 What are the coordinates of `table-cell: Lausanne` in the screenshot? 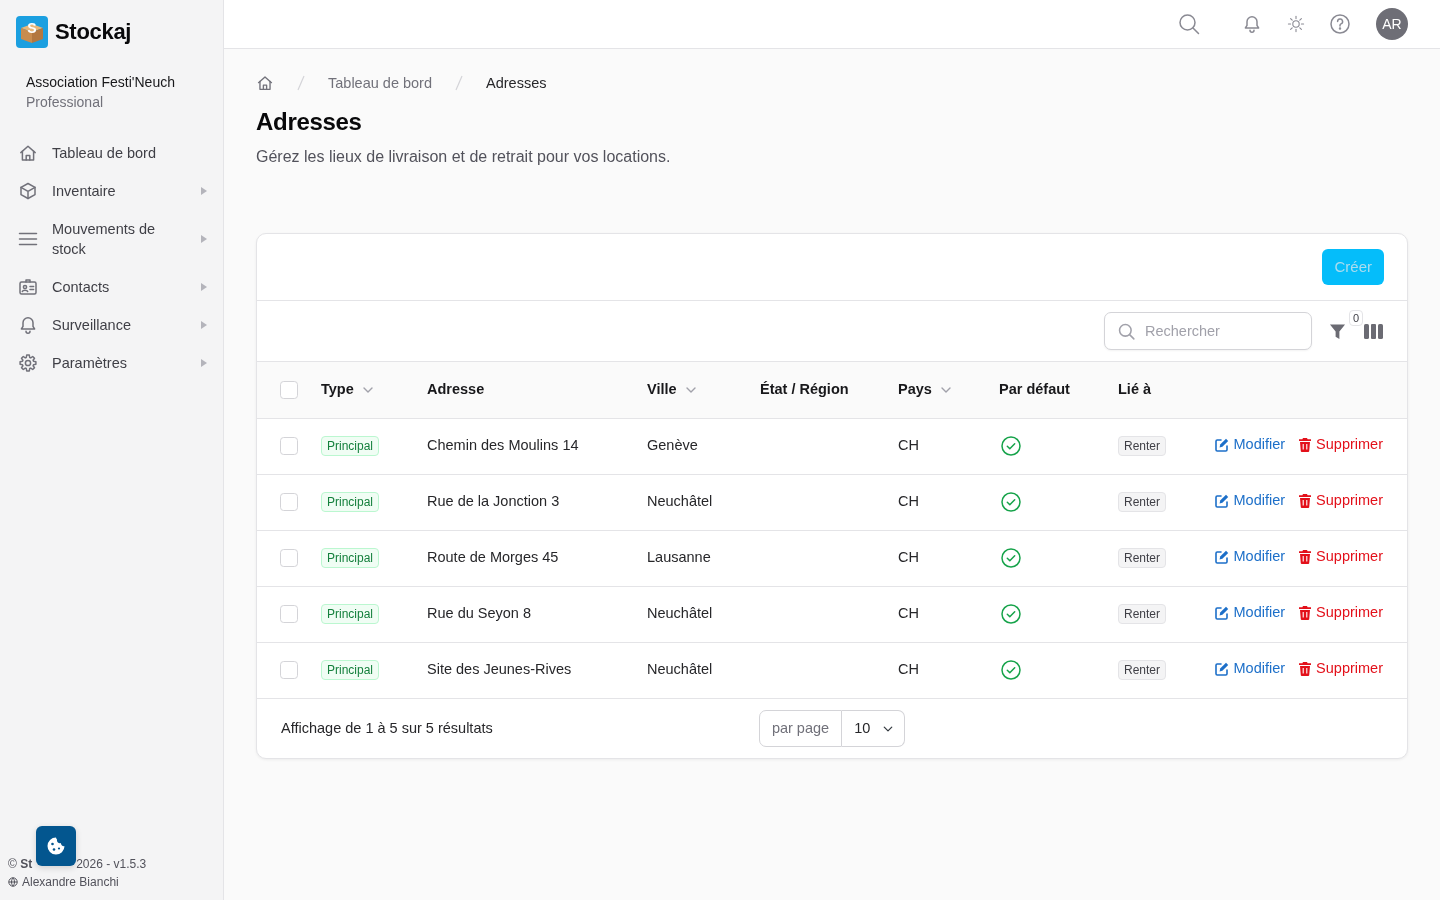 It's located at (679, 557).